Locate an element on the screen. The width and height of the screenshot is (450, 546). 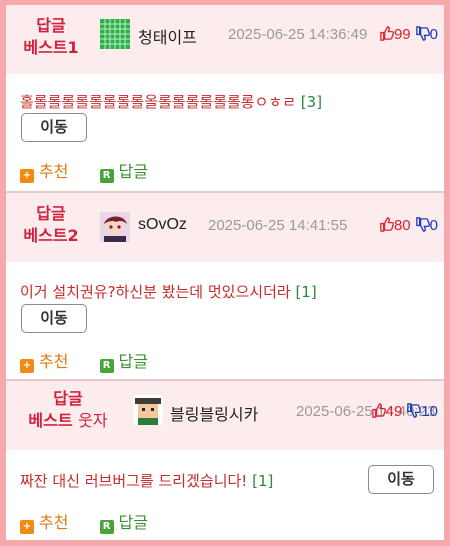
comment-date: 2025-06-25 14:41:55 is located at coordinates (278, 225).